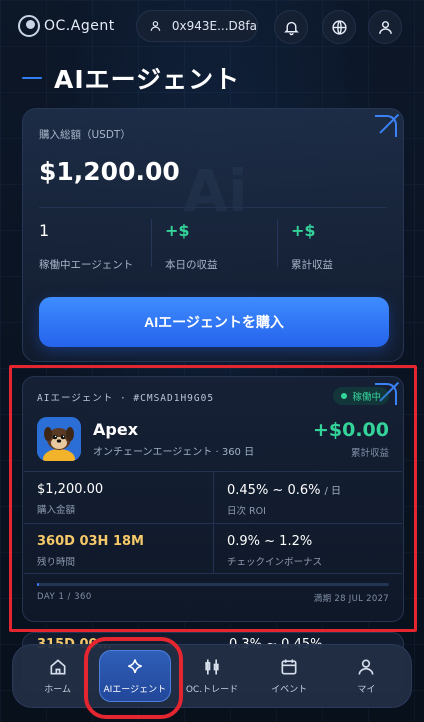 The height and width of the screenshot is (722, 424). What do you see at coordinates (366, 397) in the screenshot?
I see `status-text: 稼働中` at bounding box center [366, 397].